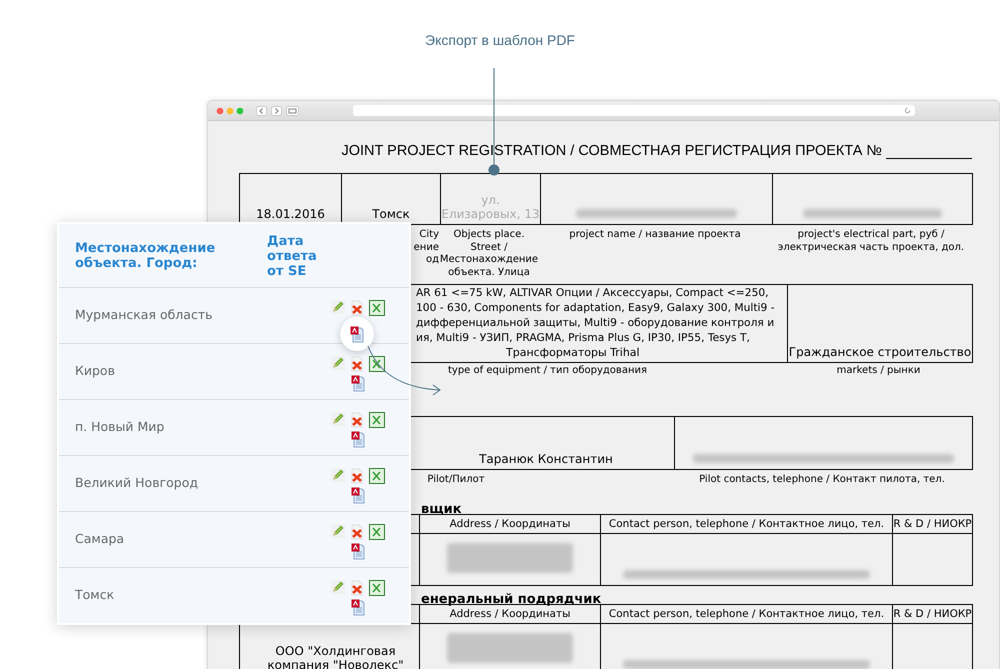 The image size is (1000, 669). I want to click on city-name: Киров, so click(95, 371).